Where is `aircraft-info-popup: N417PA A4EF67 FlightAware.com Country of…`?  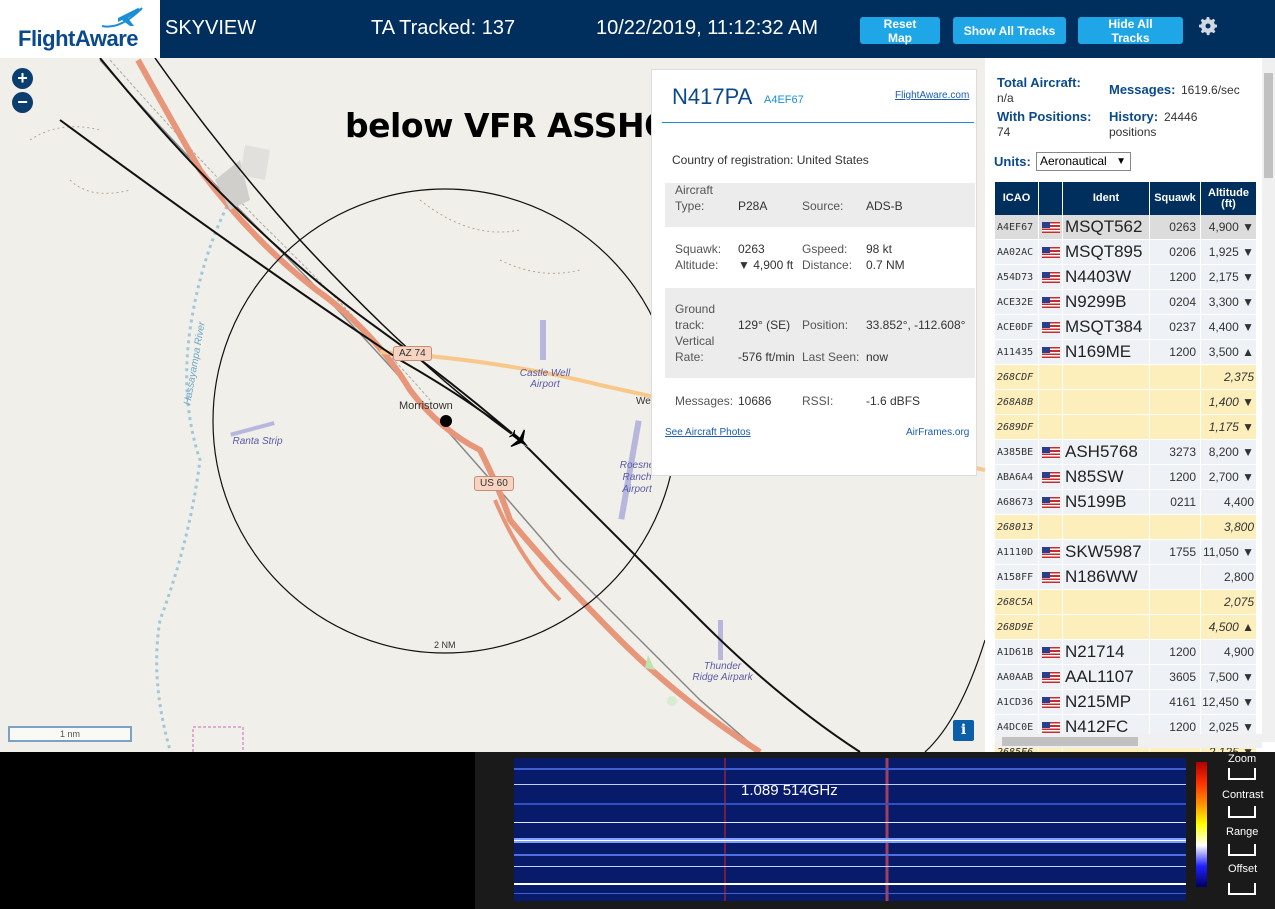
aircraft-info-popup: N417PA A4EF67 FlightAware.com Country of… is located at coordinates (814, 272).